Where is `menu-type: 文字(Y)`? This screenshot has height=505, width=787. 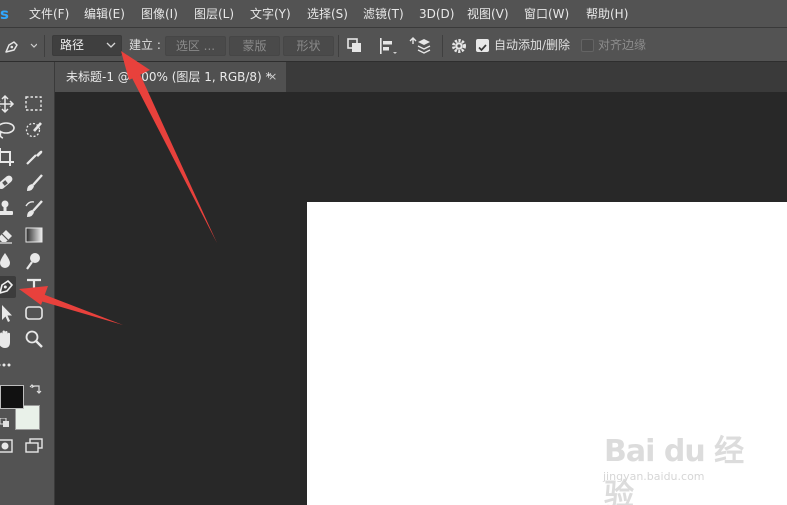 menu-type: 文字(Y) is located at coordinates (270, 14).